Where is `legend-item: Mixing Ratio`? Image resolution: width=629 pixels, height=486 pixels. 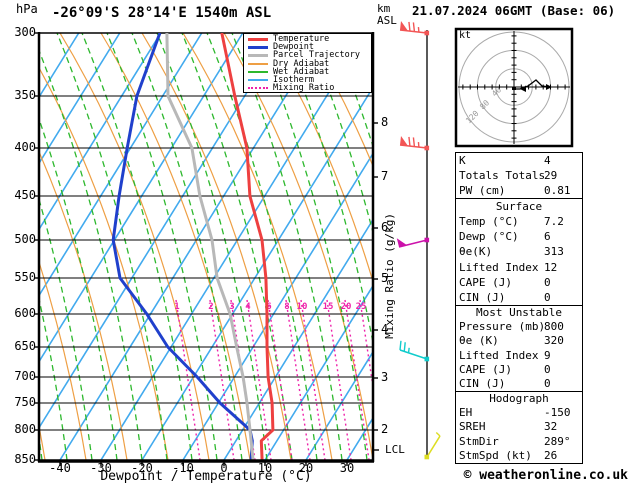 legend-item: Mixing Ratio is located at coordinates (307, 88).